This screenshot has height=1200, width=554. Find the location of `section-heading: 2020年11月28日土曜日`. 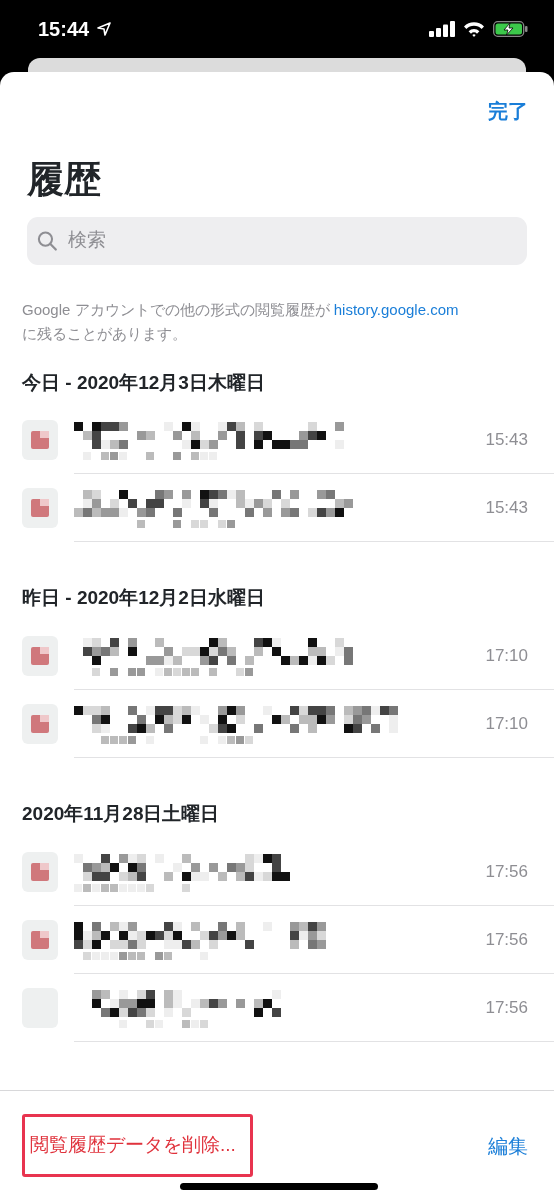

section-heading: 2020年11月28日土曜日 is located at coordinates (121, 814).